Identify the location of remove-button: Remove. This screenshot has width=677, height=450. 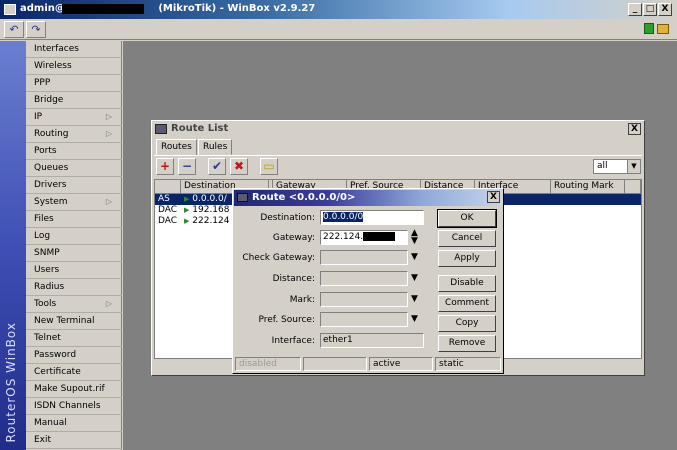
(467, 343).